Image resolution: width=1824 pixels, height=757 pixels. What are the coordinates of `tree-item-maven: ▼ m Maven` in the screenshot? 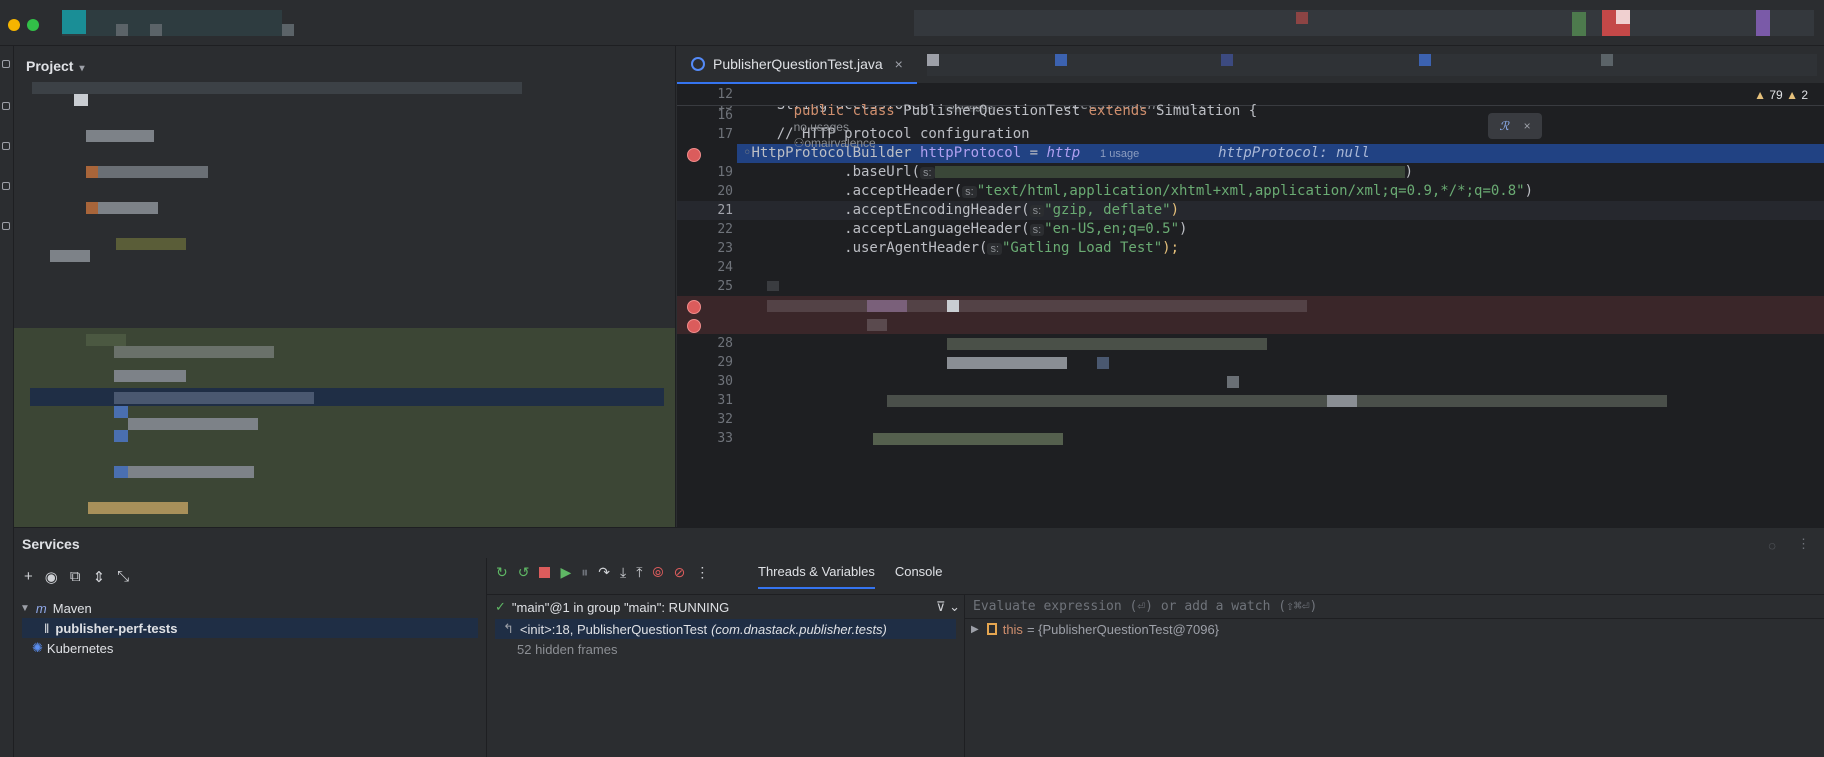 It's located at (250, 608).